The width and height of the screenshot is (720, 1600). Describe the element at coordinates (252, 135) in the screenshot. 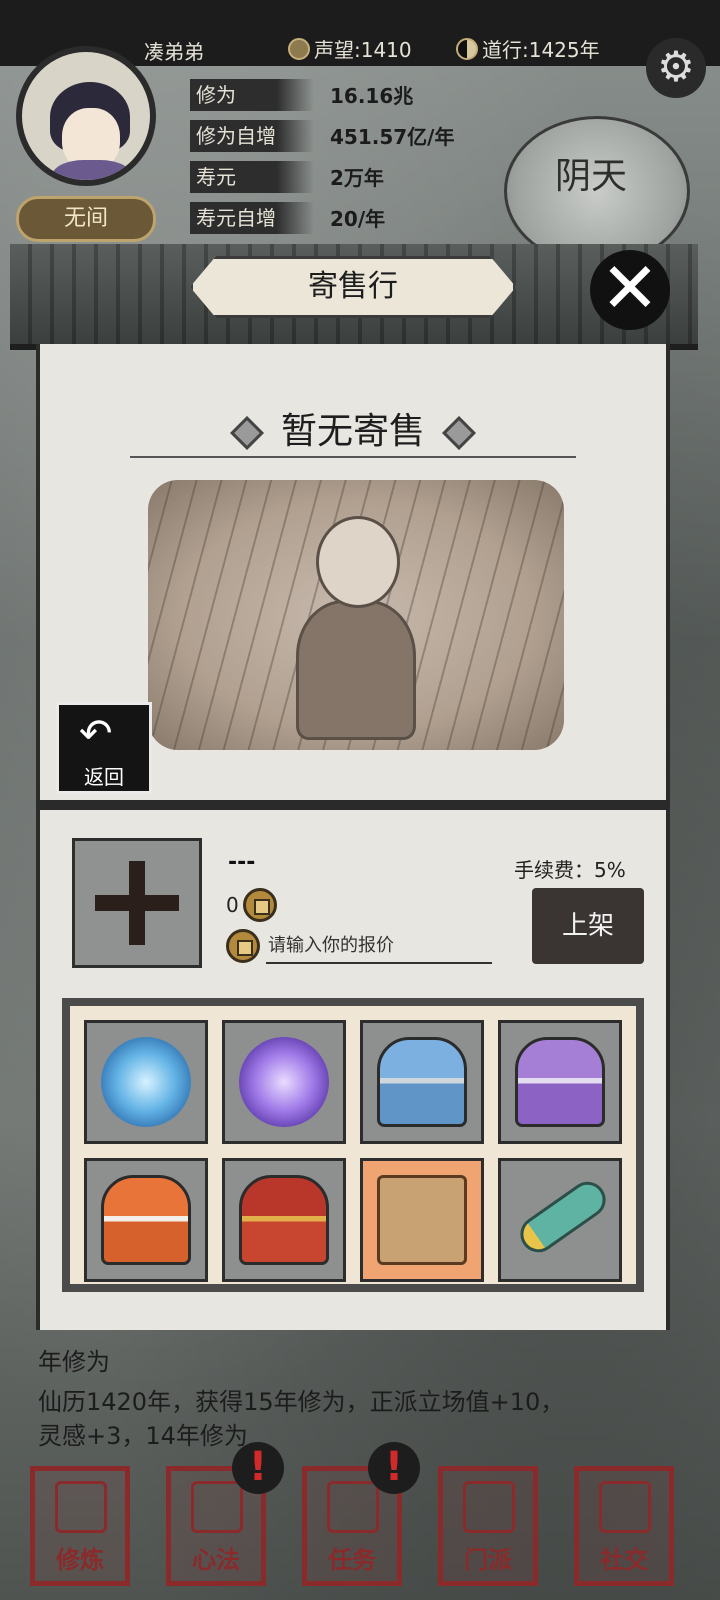

I see `stat-label: 修为自增` at that location.